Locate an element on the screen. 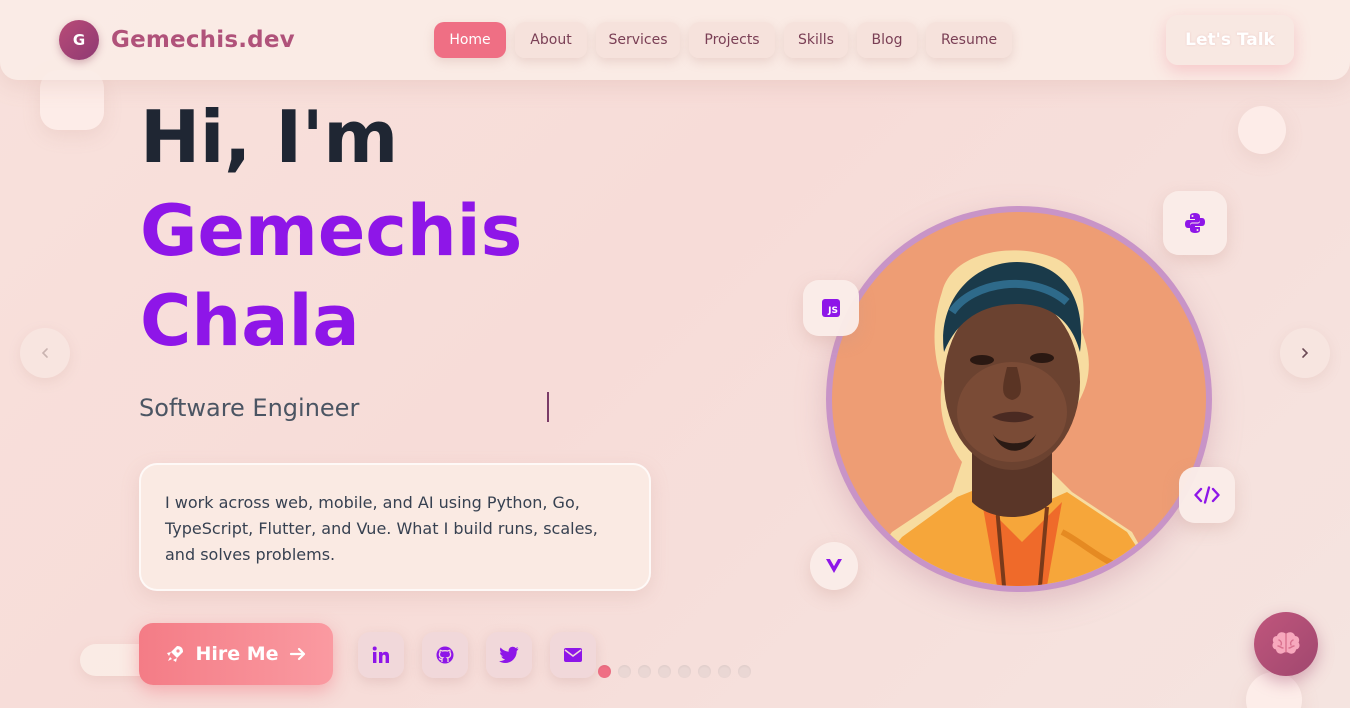 This screenshot has height=708, width=1350. nav-about: About is located at coordinates (551, 40).